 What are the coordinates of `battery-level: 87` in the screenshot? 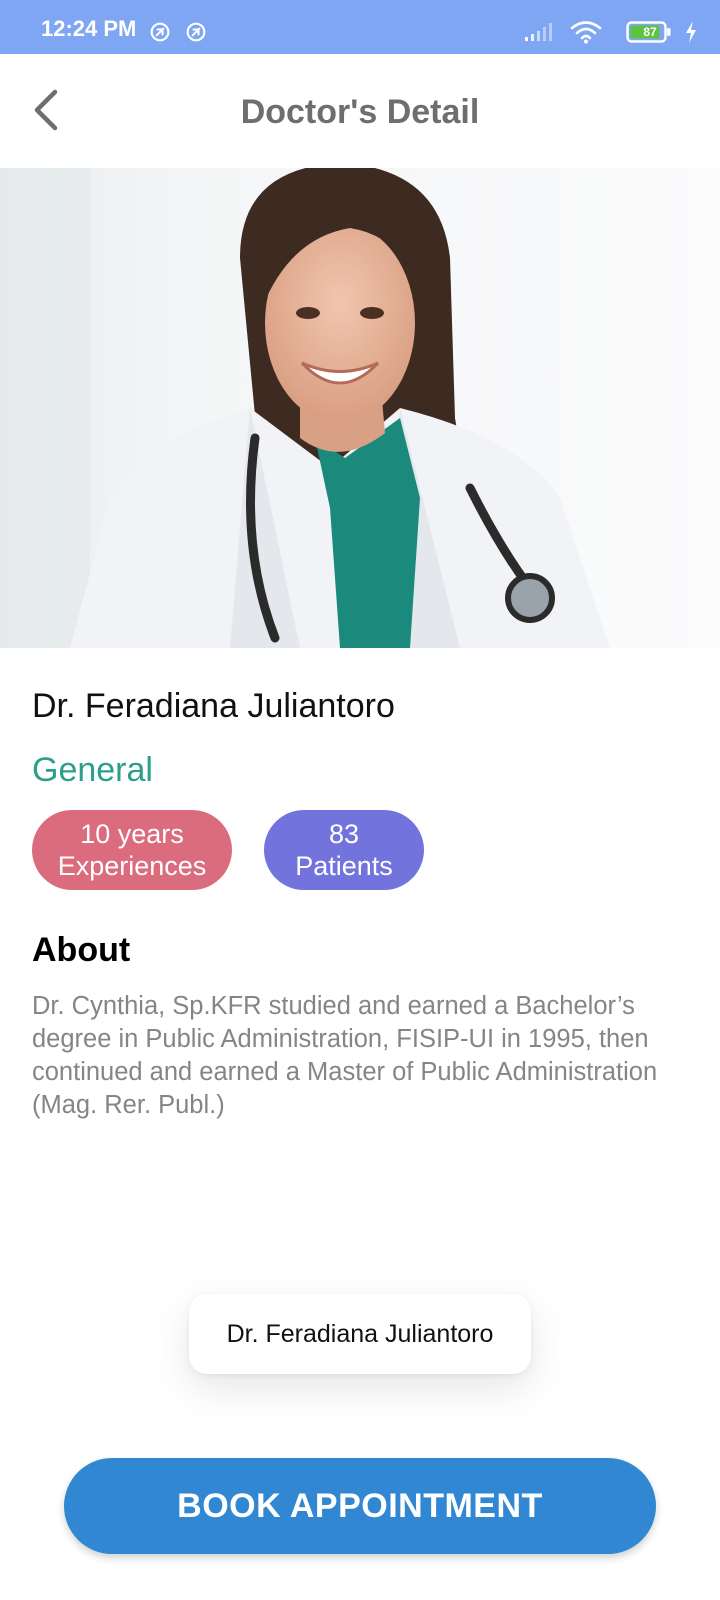 It's located at (650, 32).